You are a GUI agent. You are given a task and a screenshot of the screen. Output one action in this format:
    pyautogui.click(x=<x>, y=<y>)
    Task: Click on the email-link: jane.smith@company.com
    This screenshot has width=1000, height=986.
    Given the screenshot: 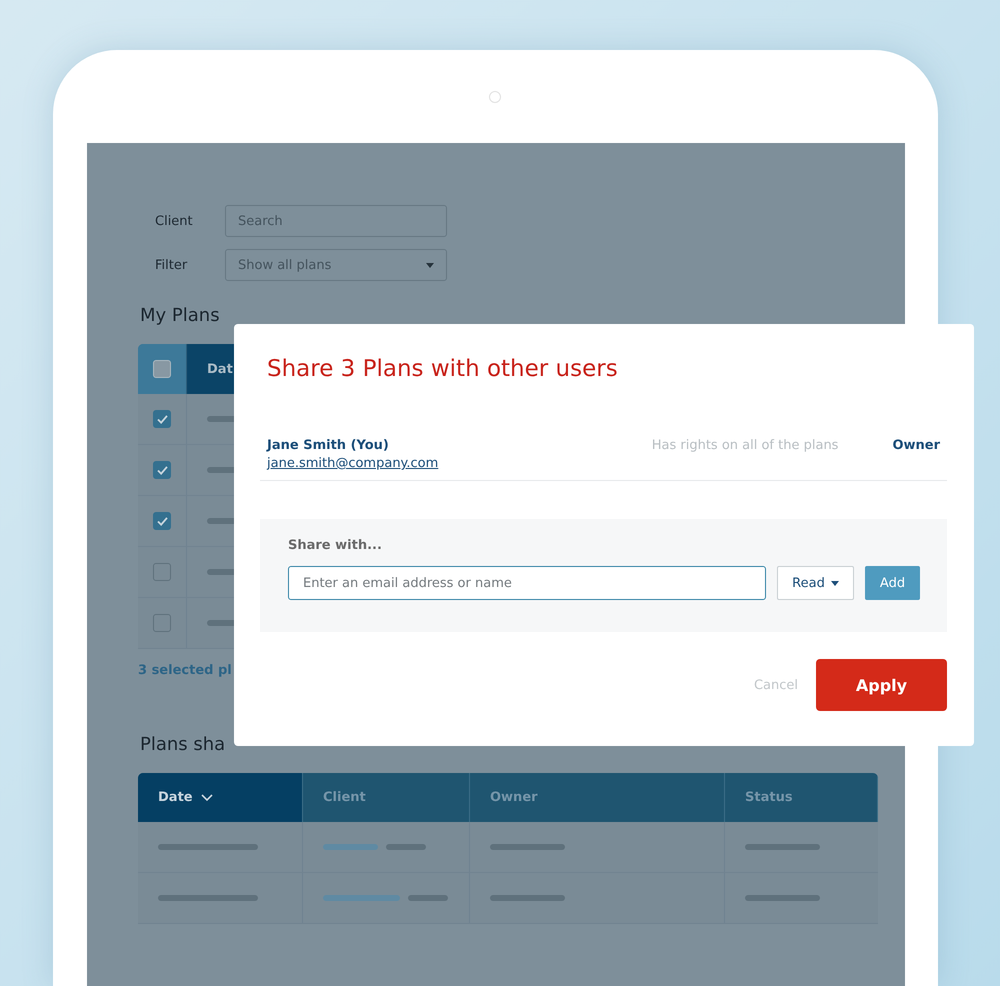 What is the action you would take?
    pyautogui.click(x=352, y=463)
    